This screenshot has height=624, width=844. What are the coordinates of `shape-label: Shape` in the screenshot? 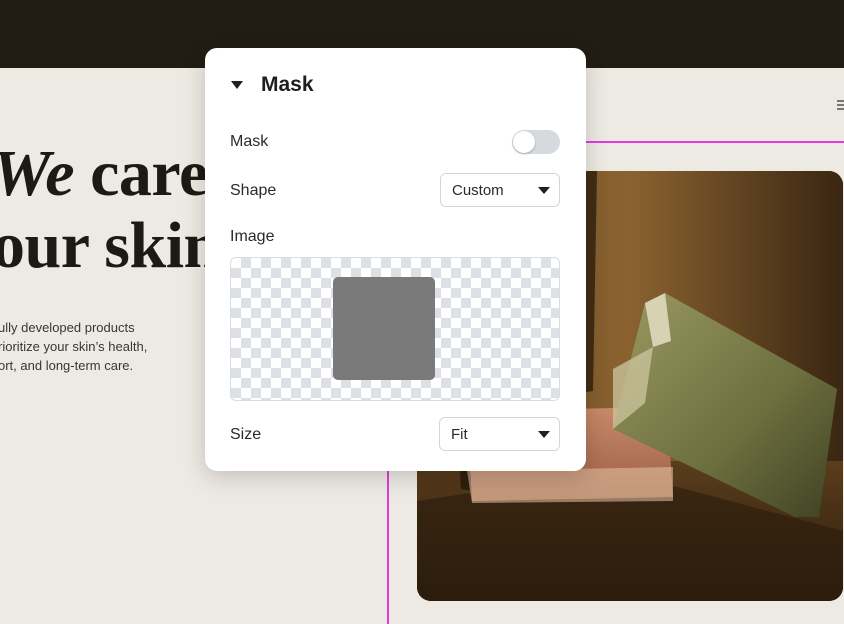 It's located at (253, 190).